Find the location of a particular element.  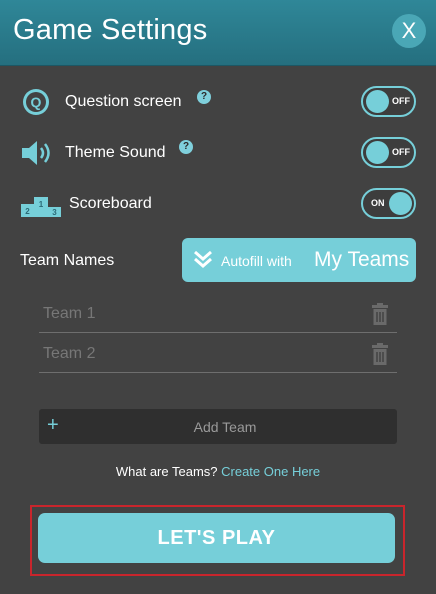

team-names-label: Team Names is located at coordinates (67, 260).